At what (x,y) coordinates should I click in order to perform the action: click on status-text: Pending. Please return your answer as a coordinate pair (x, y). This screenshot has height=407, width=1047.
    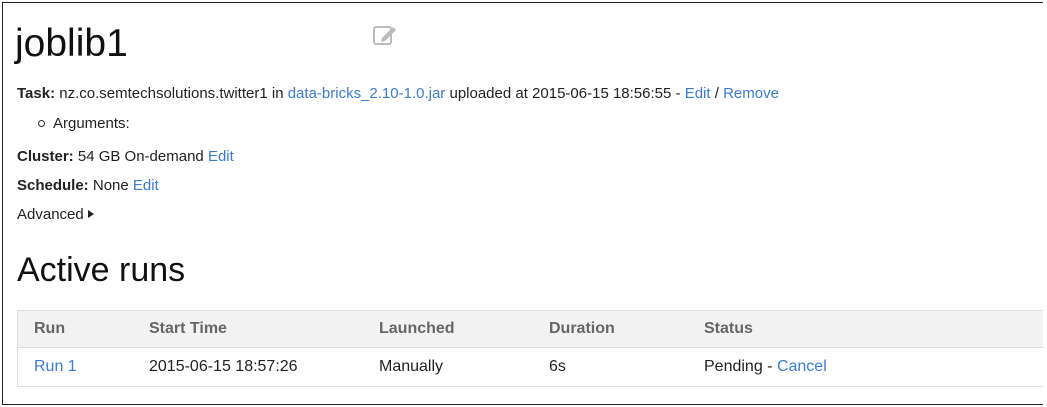
    Looking at the image, I should click on (733, 366).